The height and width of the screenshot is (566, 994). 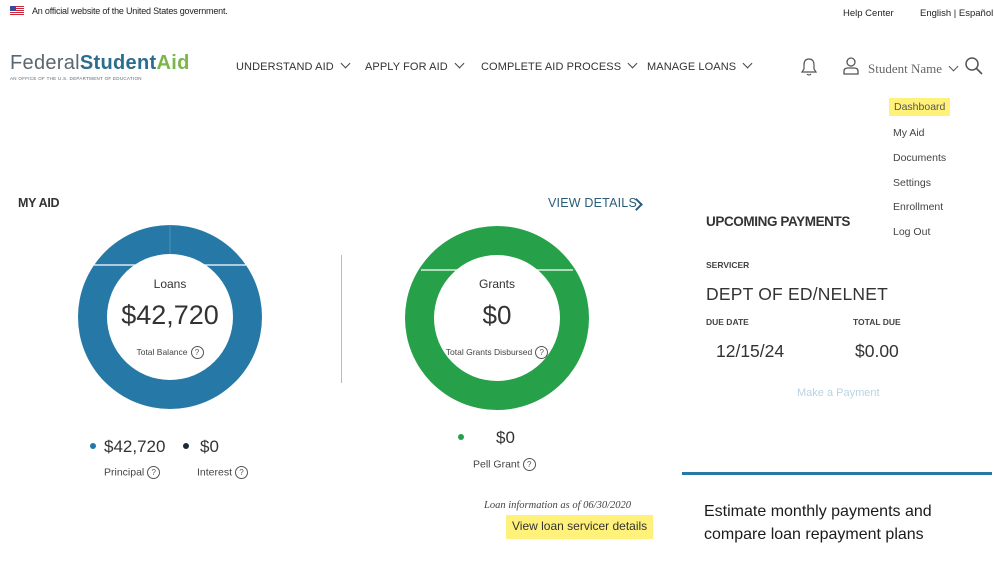 What do you see at coordinates (209, 446) in the screenshot?
I see `interest-amount: $0` at bounding box center [209, 446].